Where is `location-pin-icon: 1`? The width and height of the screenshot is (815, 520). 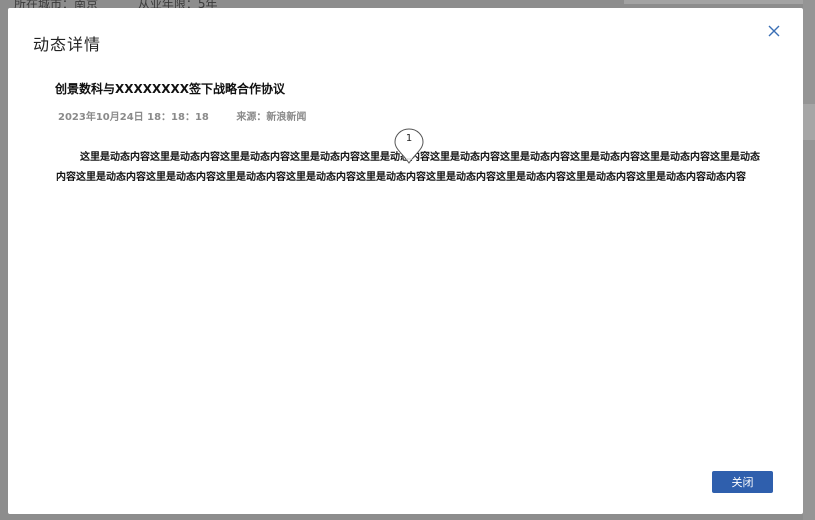 location-pin-icon: 1 is located at coordinates (409, 146).